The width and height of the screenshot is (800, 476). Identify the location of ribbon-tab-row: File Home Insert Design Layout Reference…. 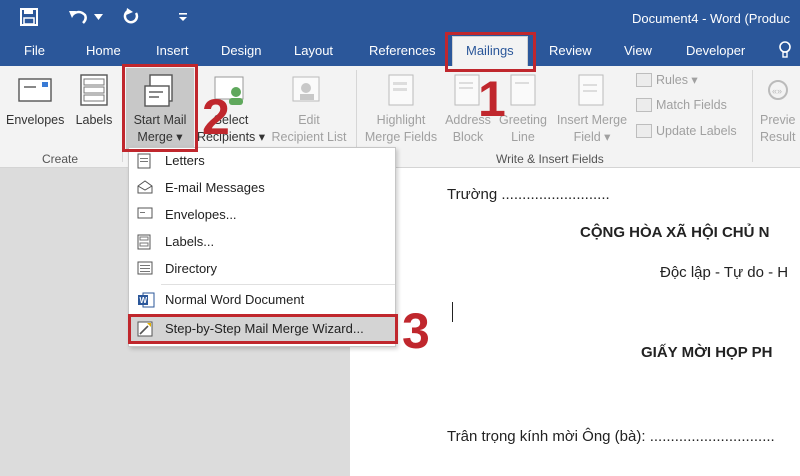
(400, 51).